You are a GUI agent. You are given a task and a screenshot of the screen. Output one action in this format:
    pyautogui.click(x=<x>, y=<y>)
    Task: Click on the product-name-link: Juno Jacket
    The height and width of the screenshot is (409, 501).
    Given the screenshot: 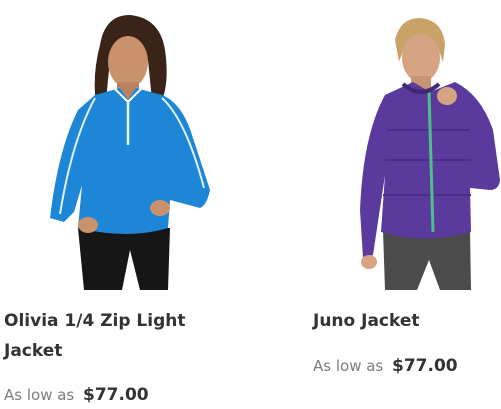 What is the action you would take?
    pyautogui.click(x=403, y=321)
    